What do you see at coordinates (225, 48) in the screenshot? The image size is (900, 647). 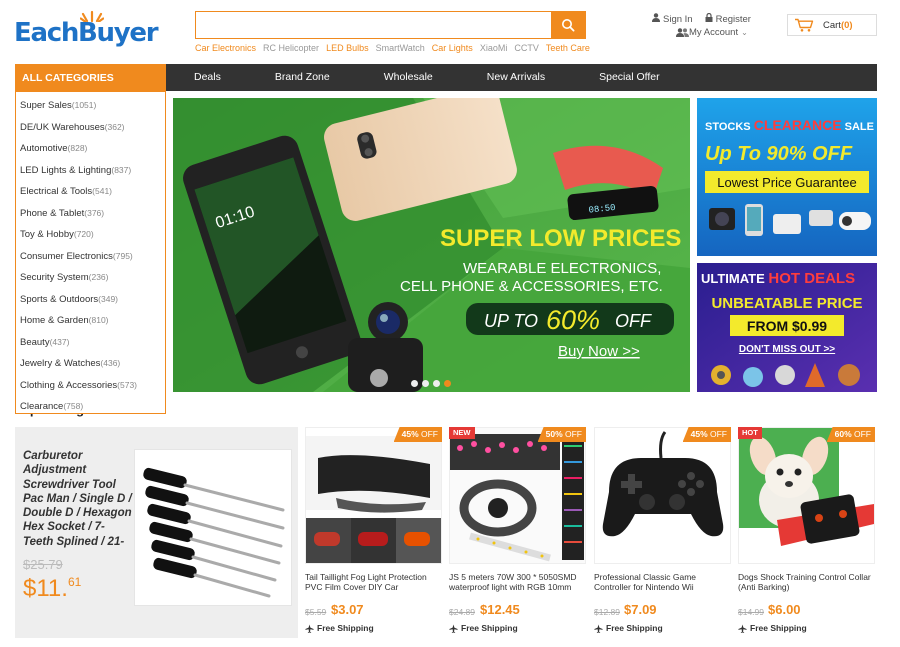 I see `hot-link: Car Electronics` at bounding box center [225, 48].